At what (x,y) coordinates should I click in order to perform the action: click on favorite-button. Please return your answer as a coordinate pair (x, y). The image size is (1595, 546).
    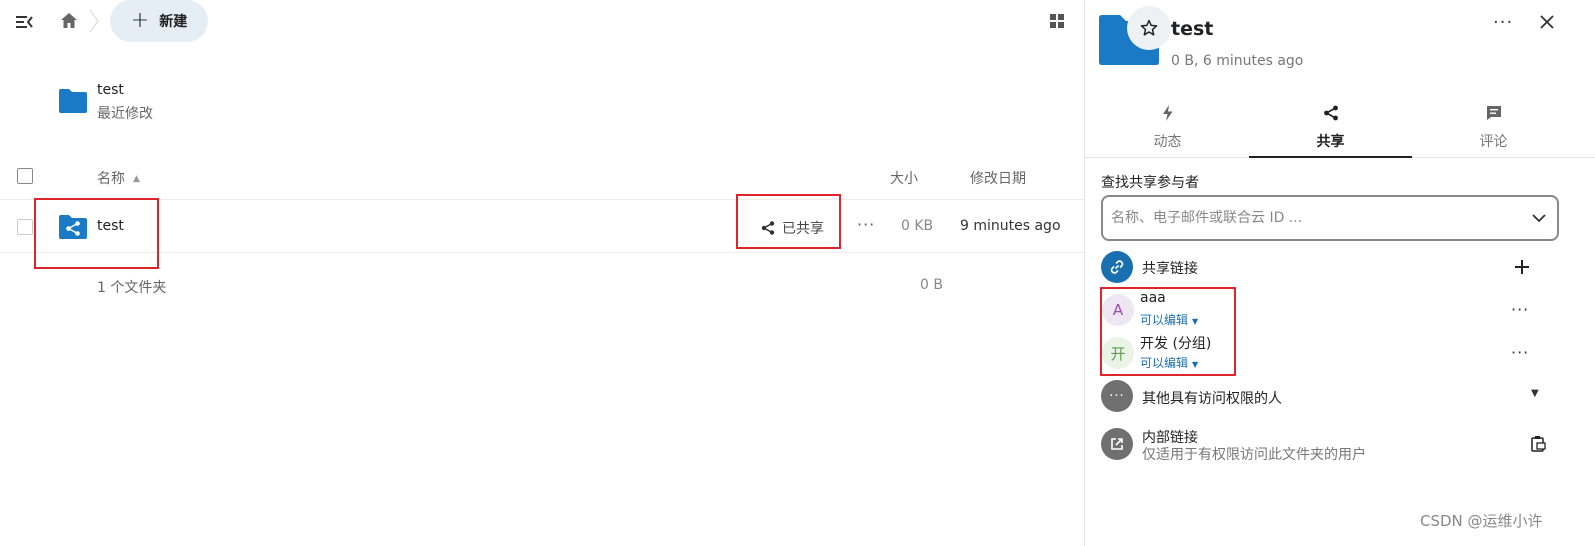
    Looking at the image, I should click on (1149, 28).